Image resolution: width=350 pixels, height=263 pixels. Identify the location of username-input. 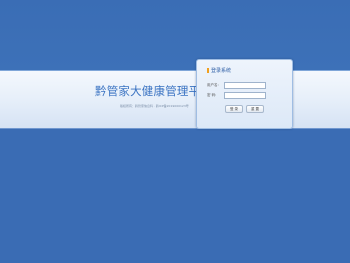
(245, 85).